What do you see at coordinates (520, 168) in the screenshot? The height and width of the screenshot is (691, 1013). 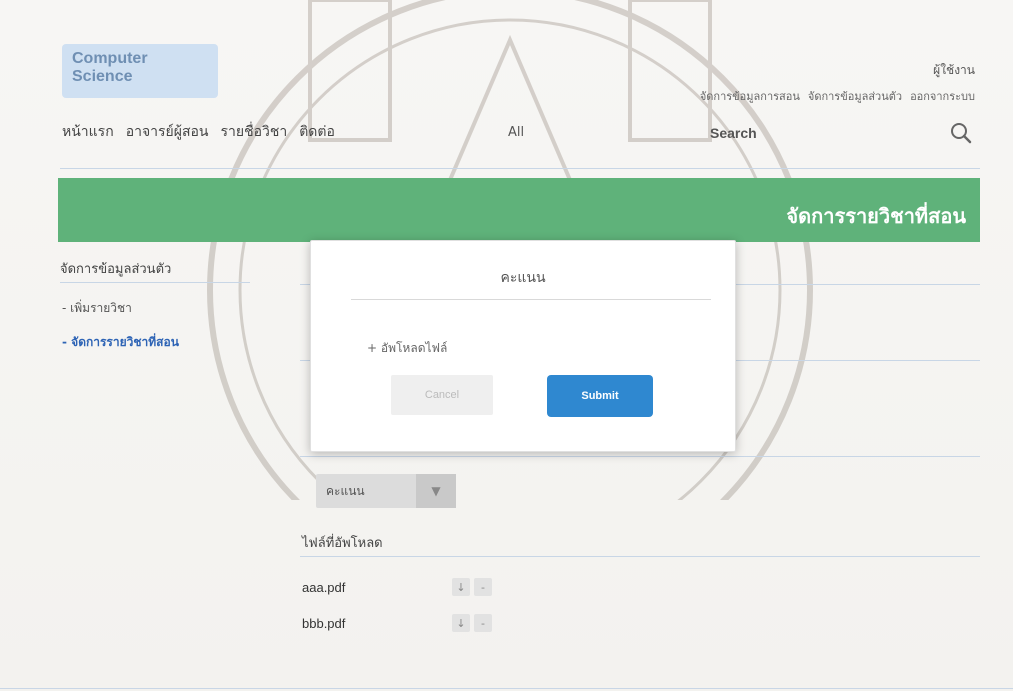 I see `header-divider` at bounding box center [520, 168].